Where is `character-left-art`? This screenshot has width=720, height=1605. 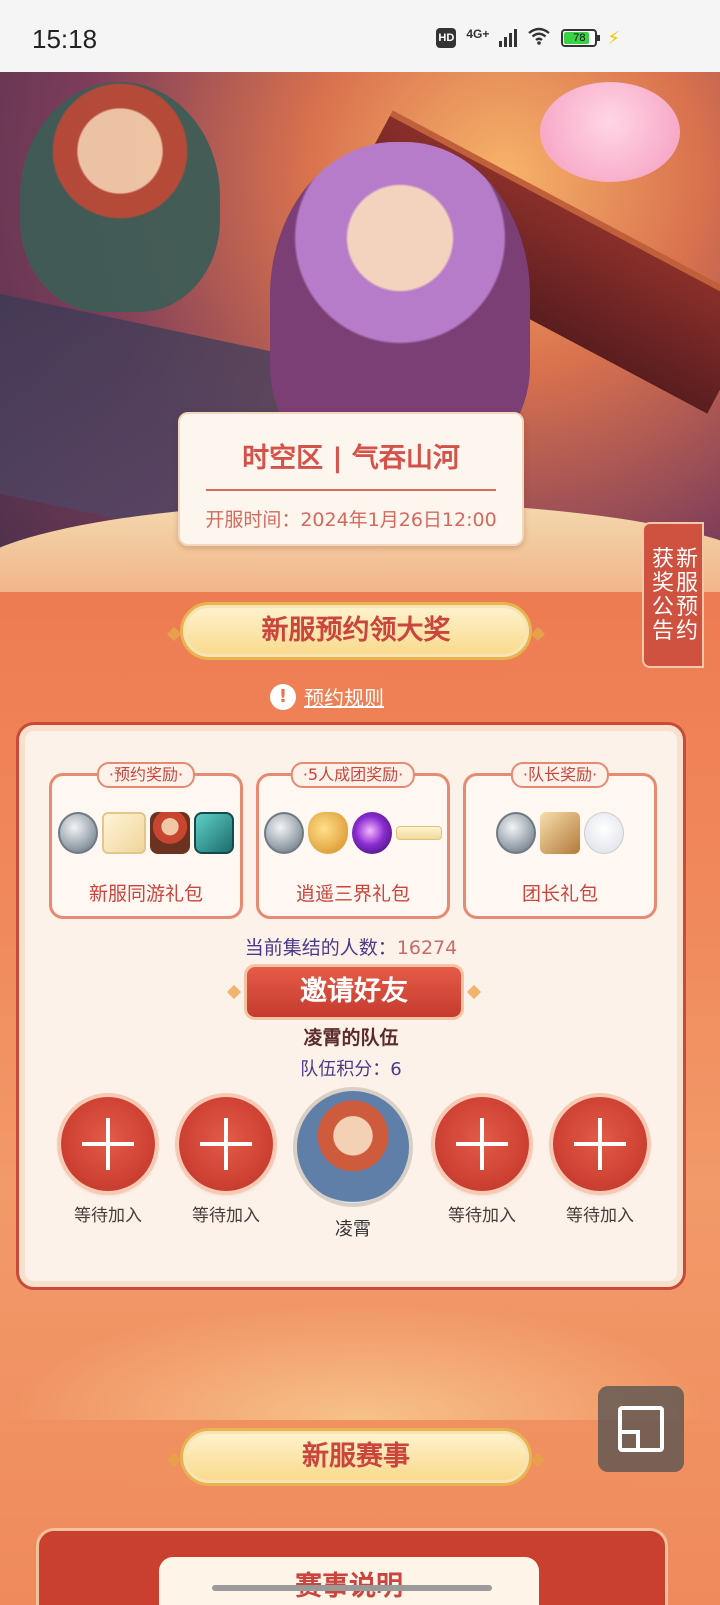
character-left-art is located at coordinates (120, 197).